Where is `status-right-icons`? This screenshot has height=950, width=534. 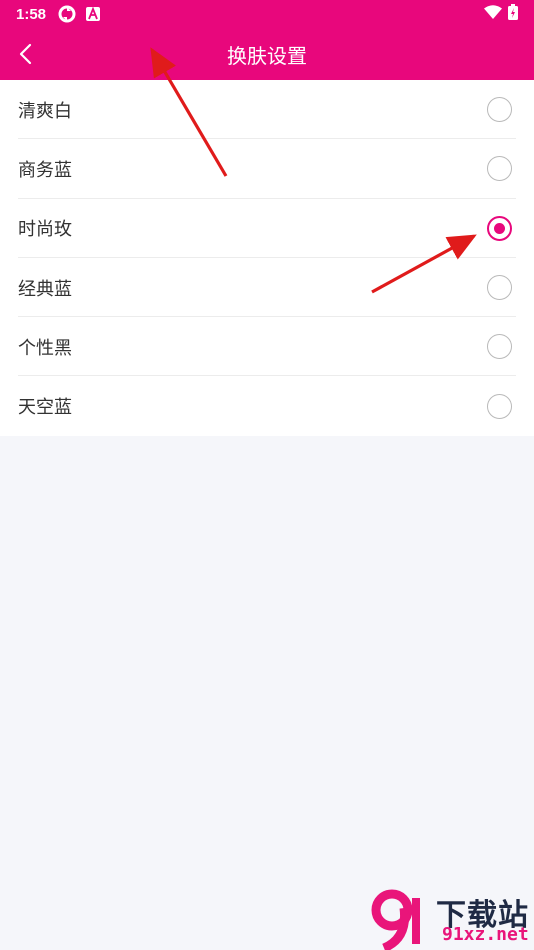
status-right-icons is located at coordinates (501, 14).